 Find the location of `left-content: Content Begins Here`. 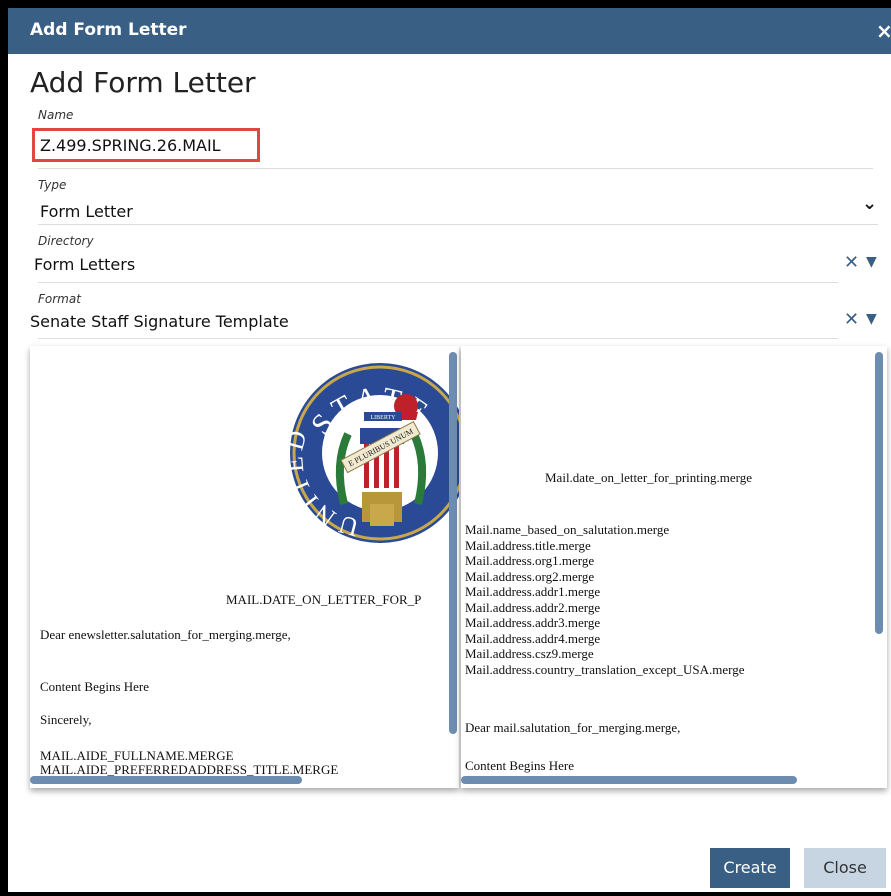

left-content: Content Begins Here is located at coordinates (95, 686).